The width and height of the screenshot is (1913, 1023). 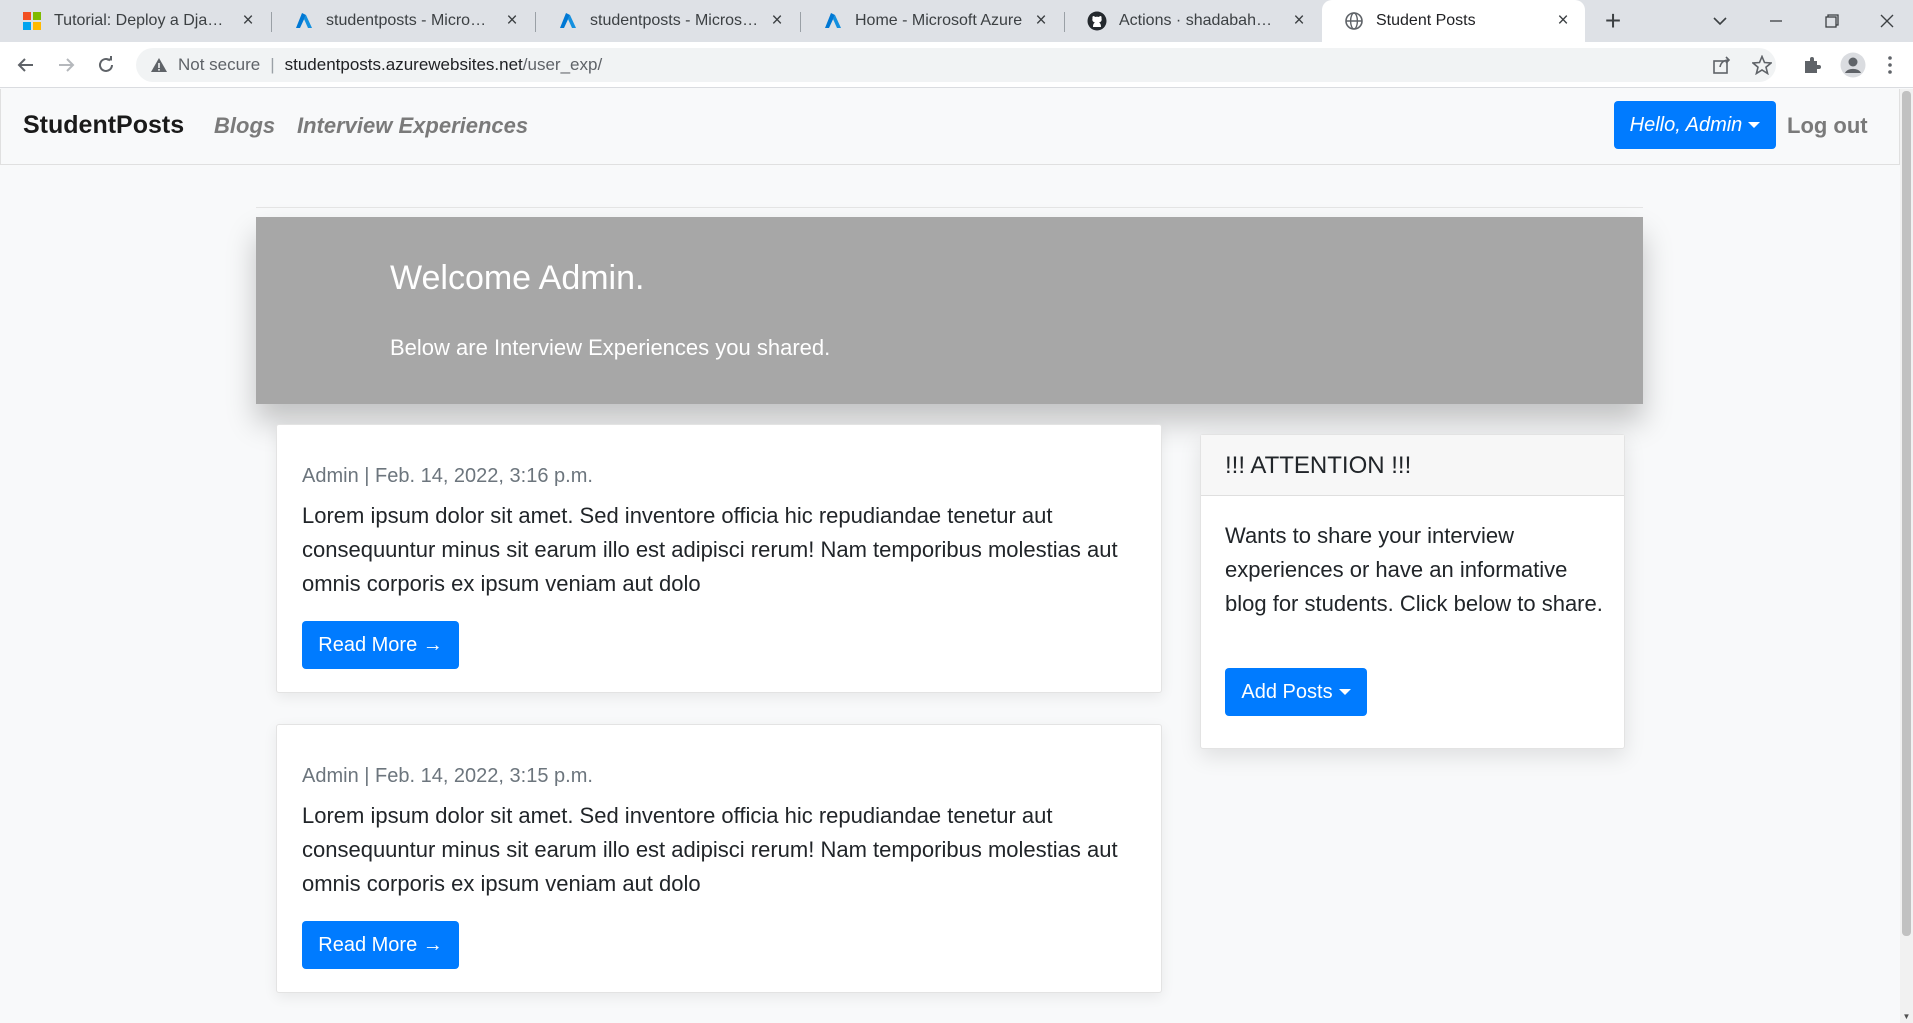 I want to click on extensions-icon, so click(x=1812, y=65).